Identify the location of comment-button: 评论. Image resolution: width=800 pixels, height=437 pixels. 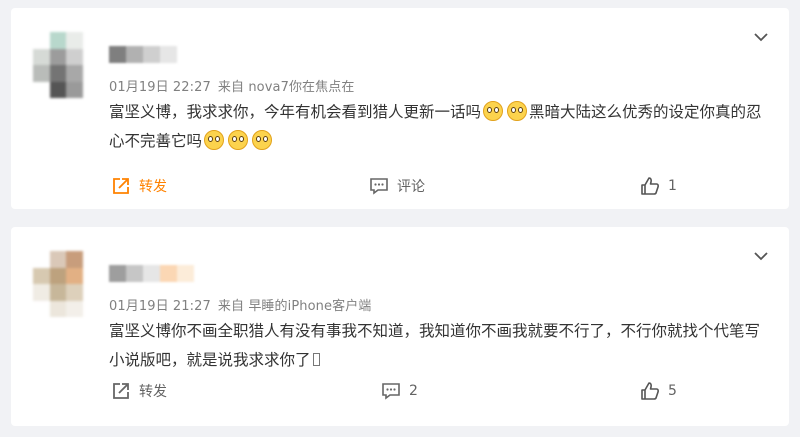
(397, 186).